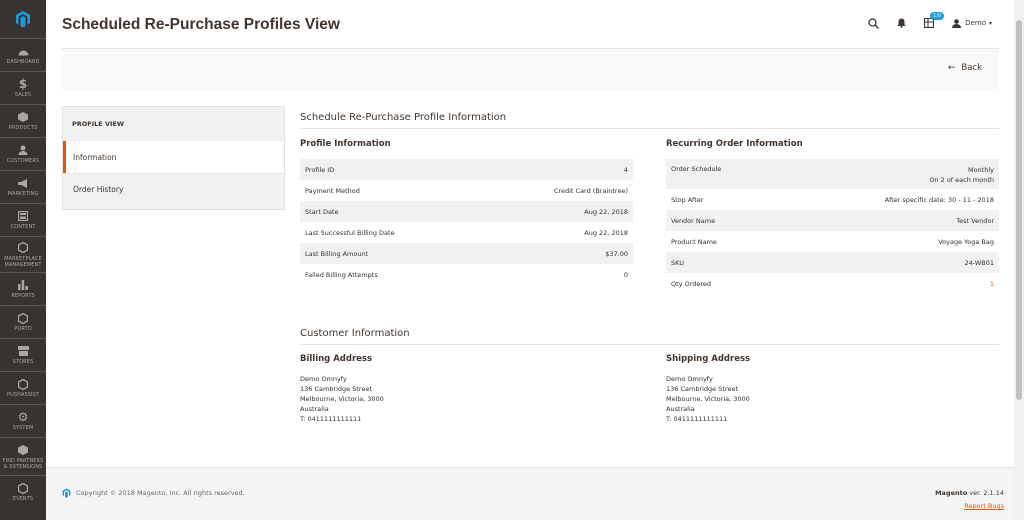 Image resolution: width=1024 pixels, height=520 pixels. I want to click on tab-information: Information, so click(173, 157).